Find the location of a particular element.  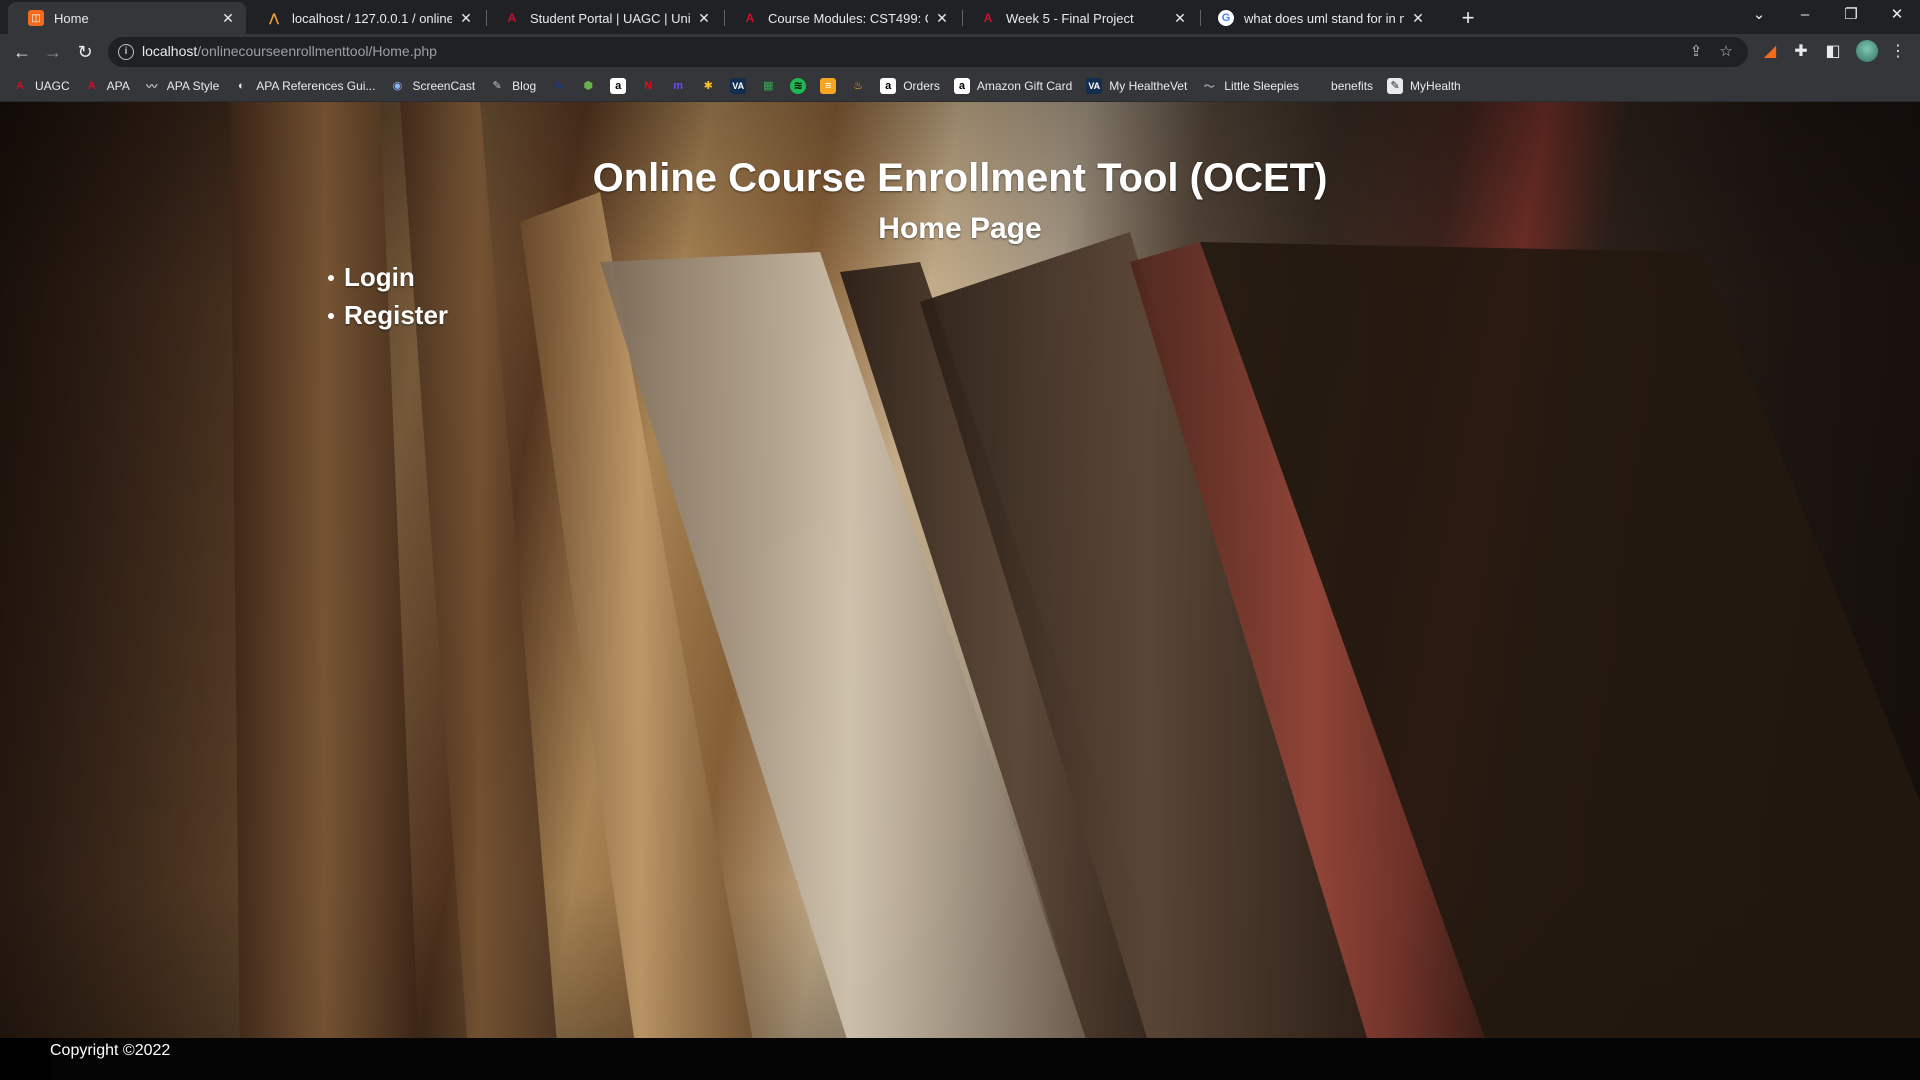

bookmark-flame: ♨ is located at coordinates (858, 86).